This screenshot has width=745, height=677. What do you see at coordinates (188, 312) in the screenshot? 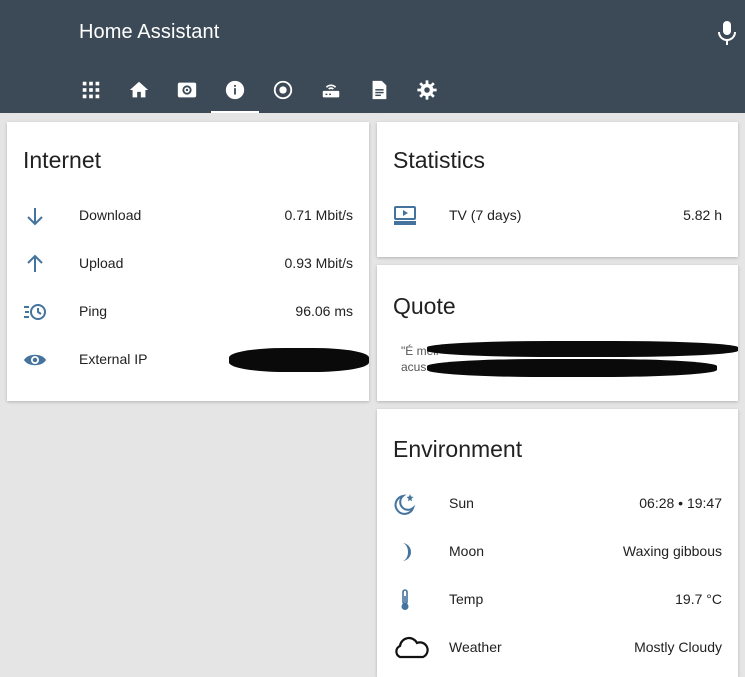
I see `ping-row: Ping 96.06 ms` at bounding box center [188, 312].